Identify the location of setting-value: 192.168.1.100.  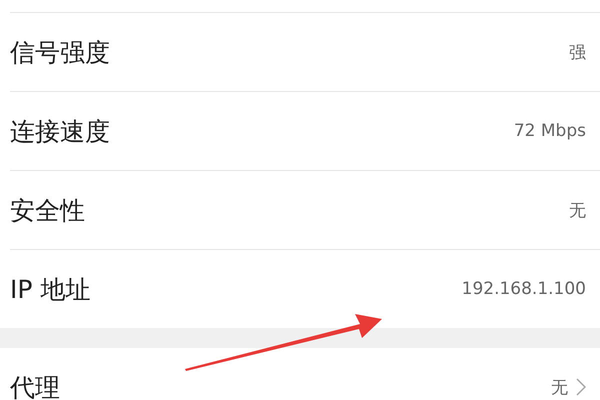
(524, 289).